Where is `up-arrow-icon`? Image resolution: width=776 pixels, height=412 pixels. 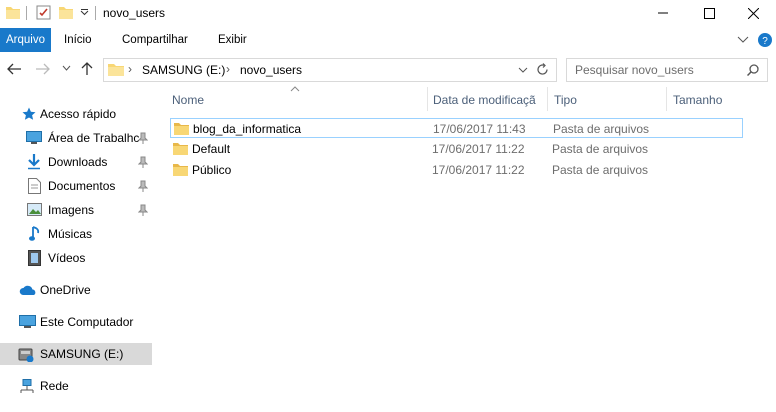 up-arrow-icon is located at coordinates (87, 68).